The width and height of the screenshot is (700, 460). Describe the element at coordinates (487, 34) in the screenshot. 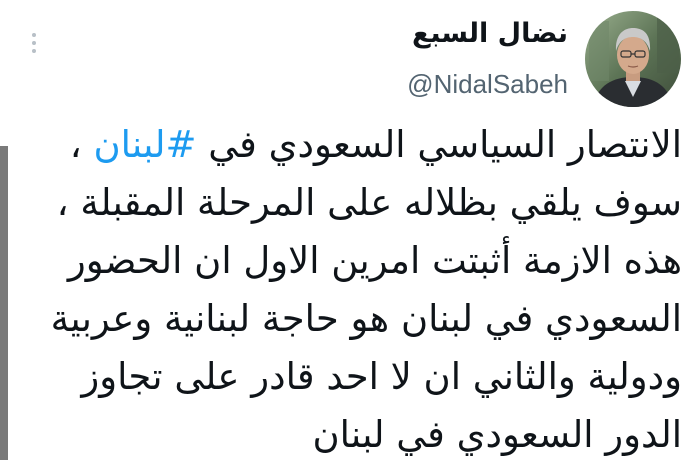

I see `author-display-name: نضال السبع` at that location.